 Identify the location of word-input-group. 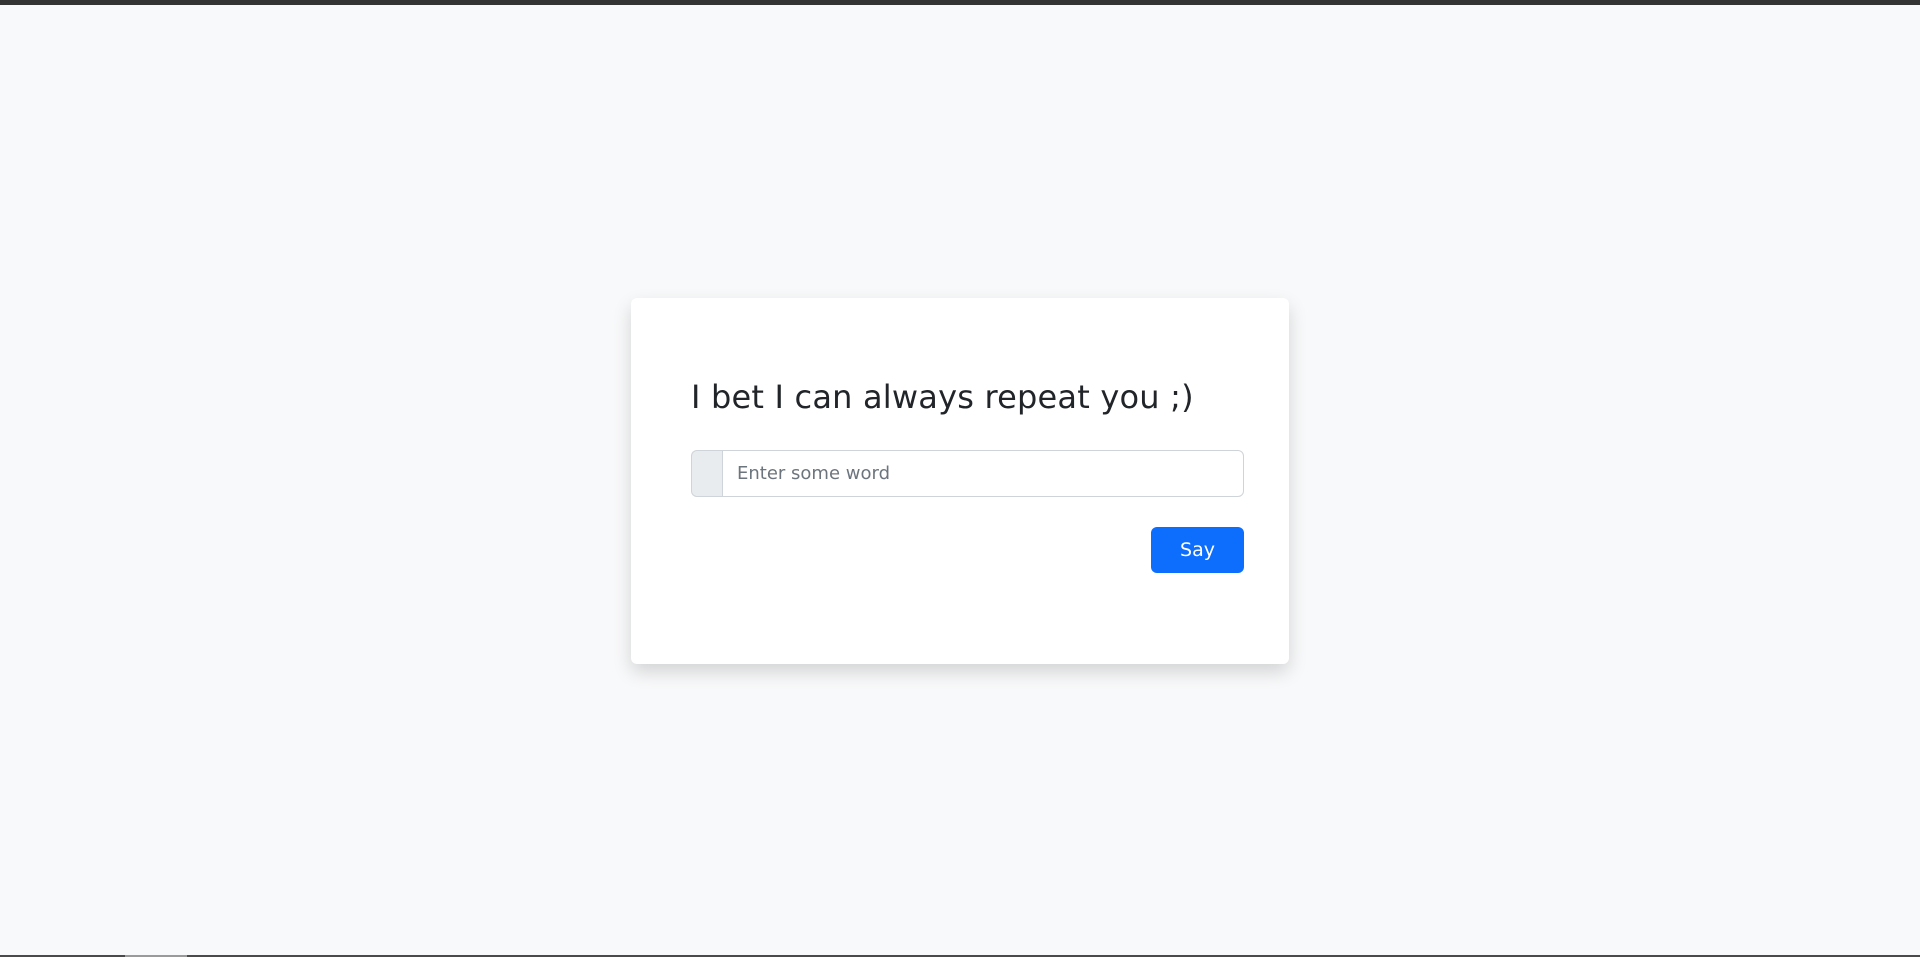
(967, 473).